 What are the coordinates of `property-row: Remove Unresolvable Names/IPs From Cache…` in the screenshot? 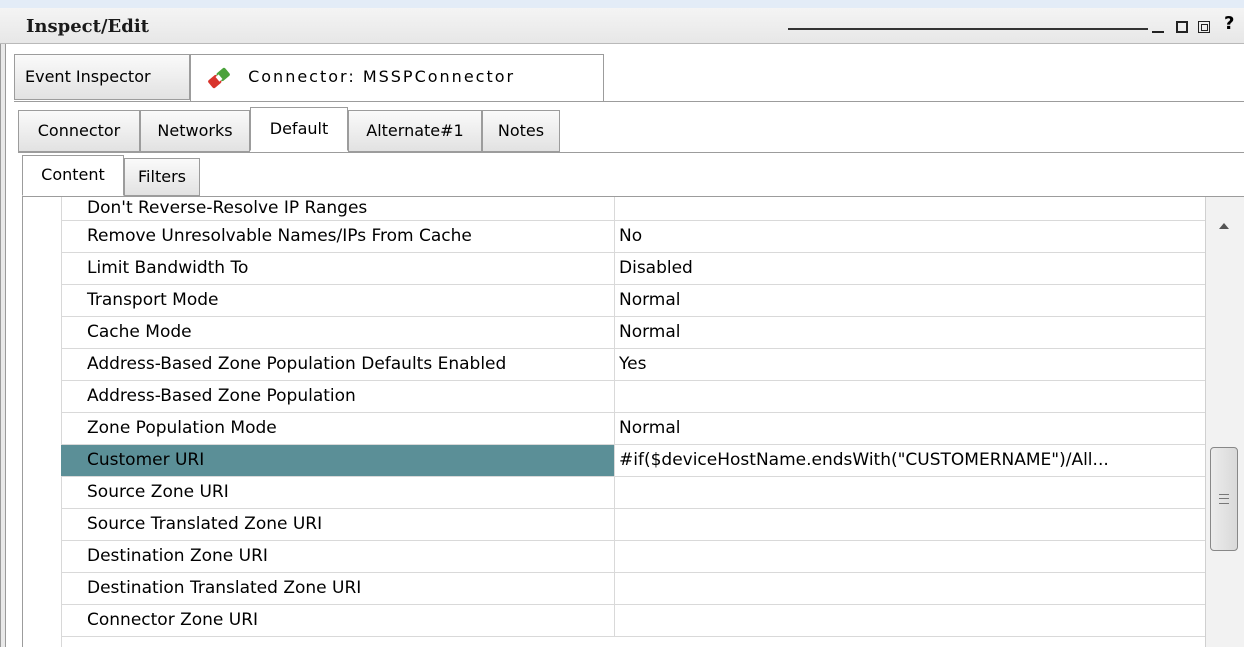 It's located at (633, 237).